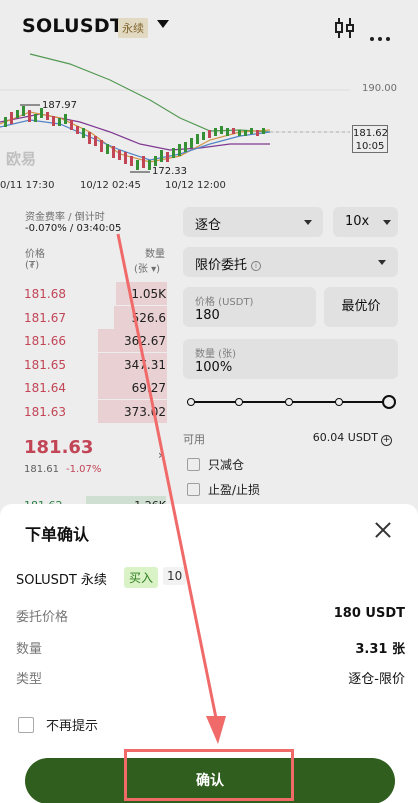 The image size is (418, 803). What do you see at coordinates (209, 775) in the screenshot?
I see `confirm-highlight-box` at bounding box center [209, 775].